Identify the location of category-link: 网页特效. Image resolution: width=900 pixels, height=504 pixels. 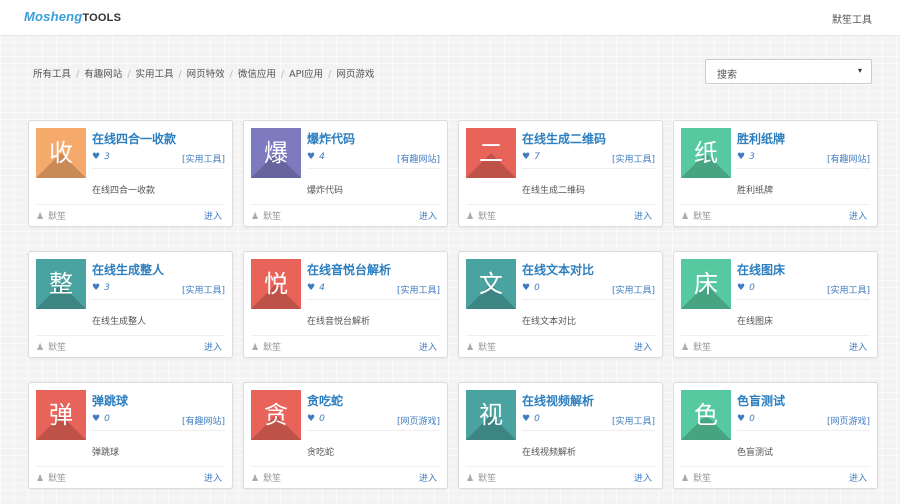
(206, 74).